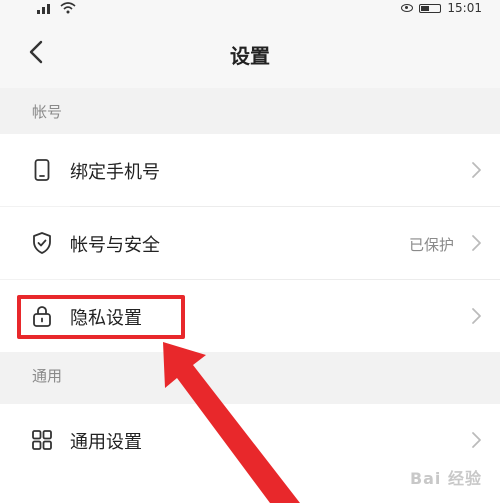 The image size is (500, 503). What do you see at coordinates (47, 376) in the screenshot?
I see `section-header-label: 通用` at bounding box center [47, 376].